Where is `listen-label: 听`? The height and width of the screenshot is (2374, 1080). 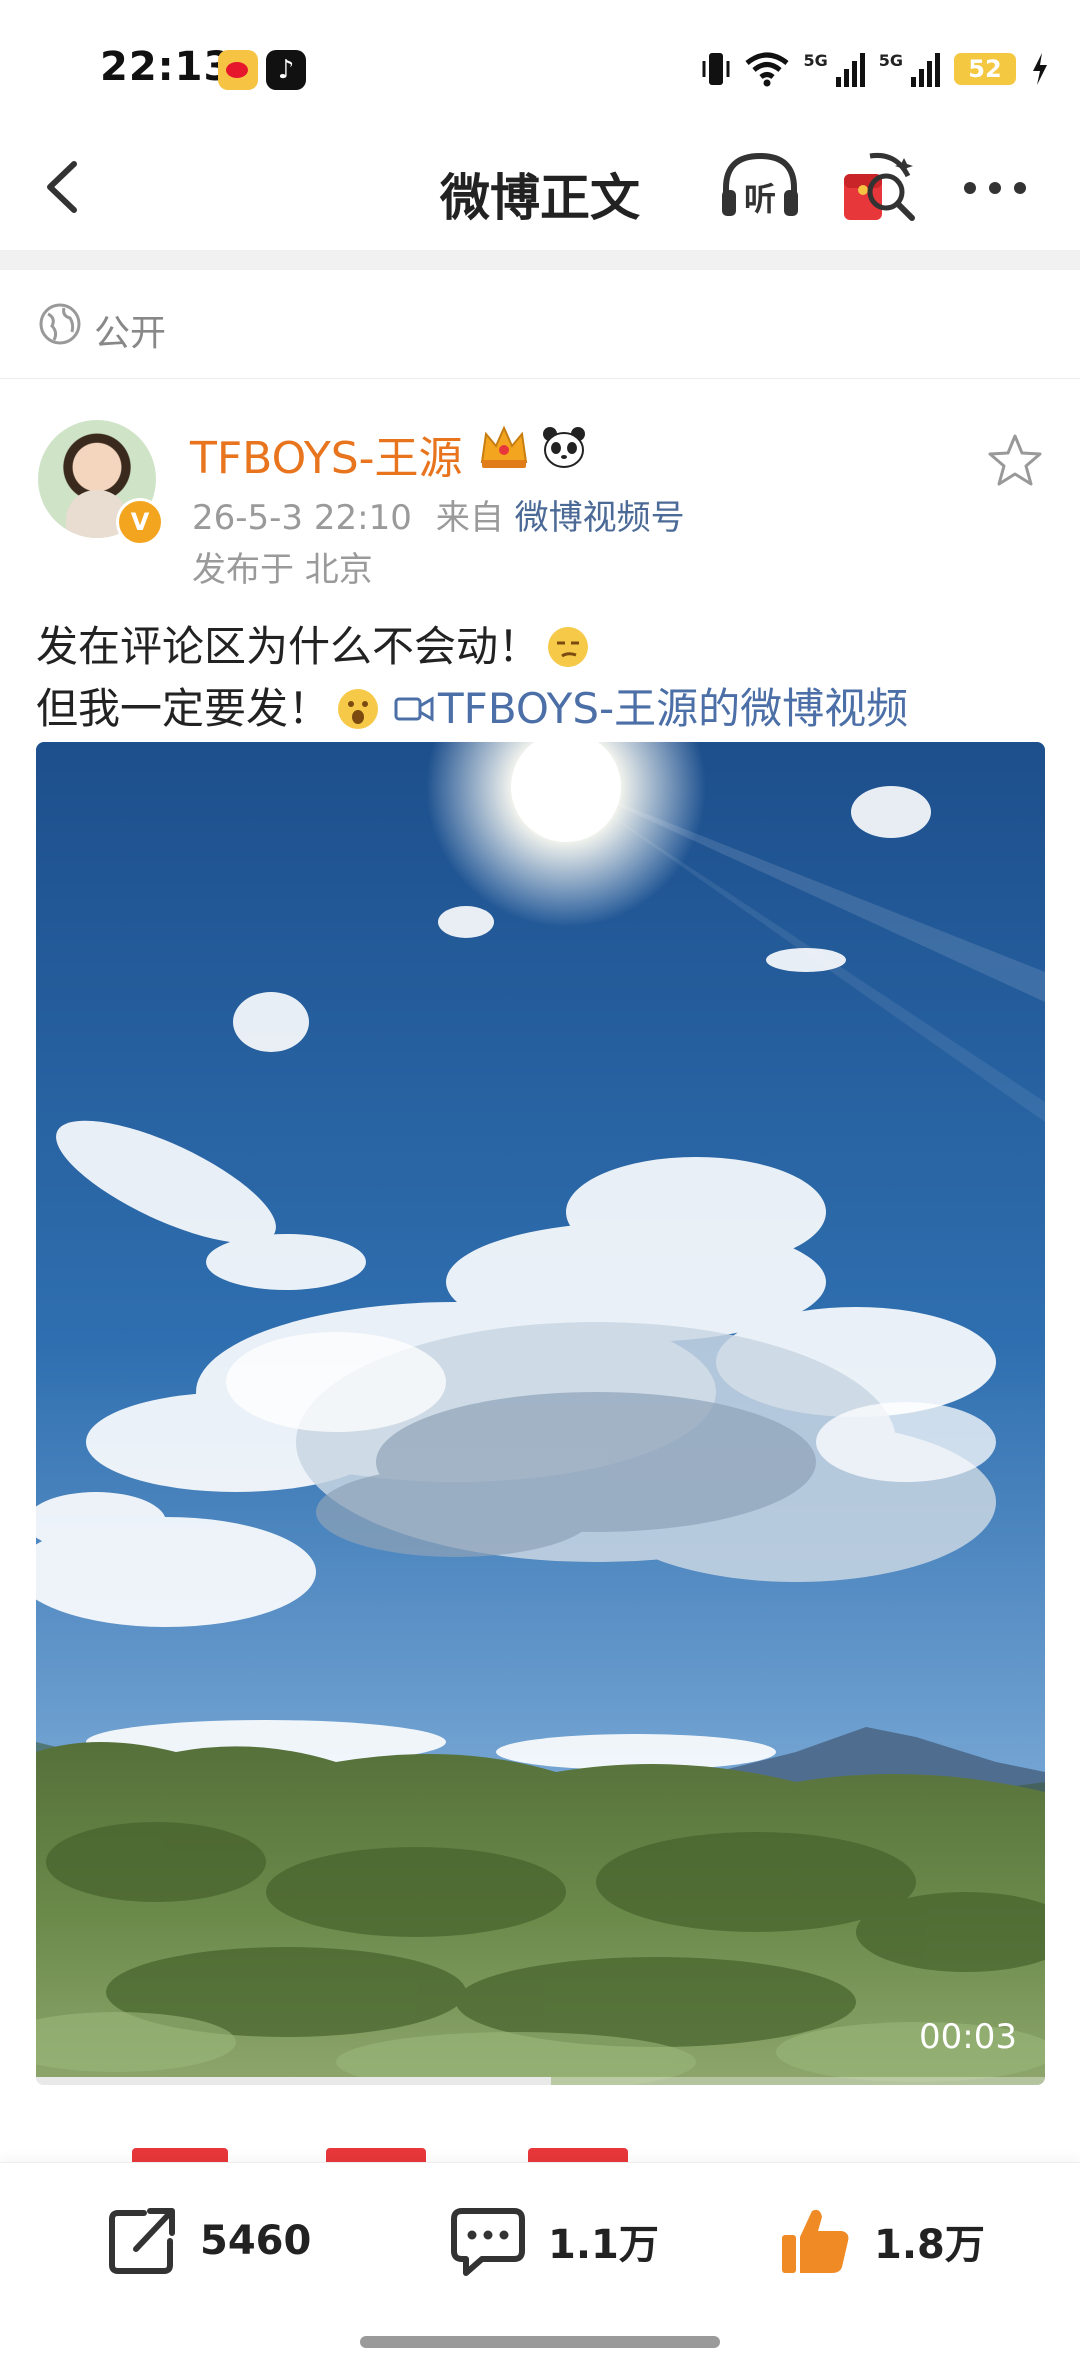
listen-label: 听 is located at coordinates (760, 199).